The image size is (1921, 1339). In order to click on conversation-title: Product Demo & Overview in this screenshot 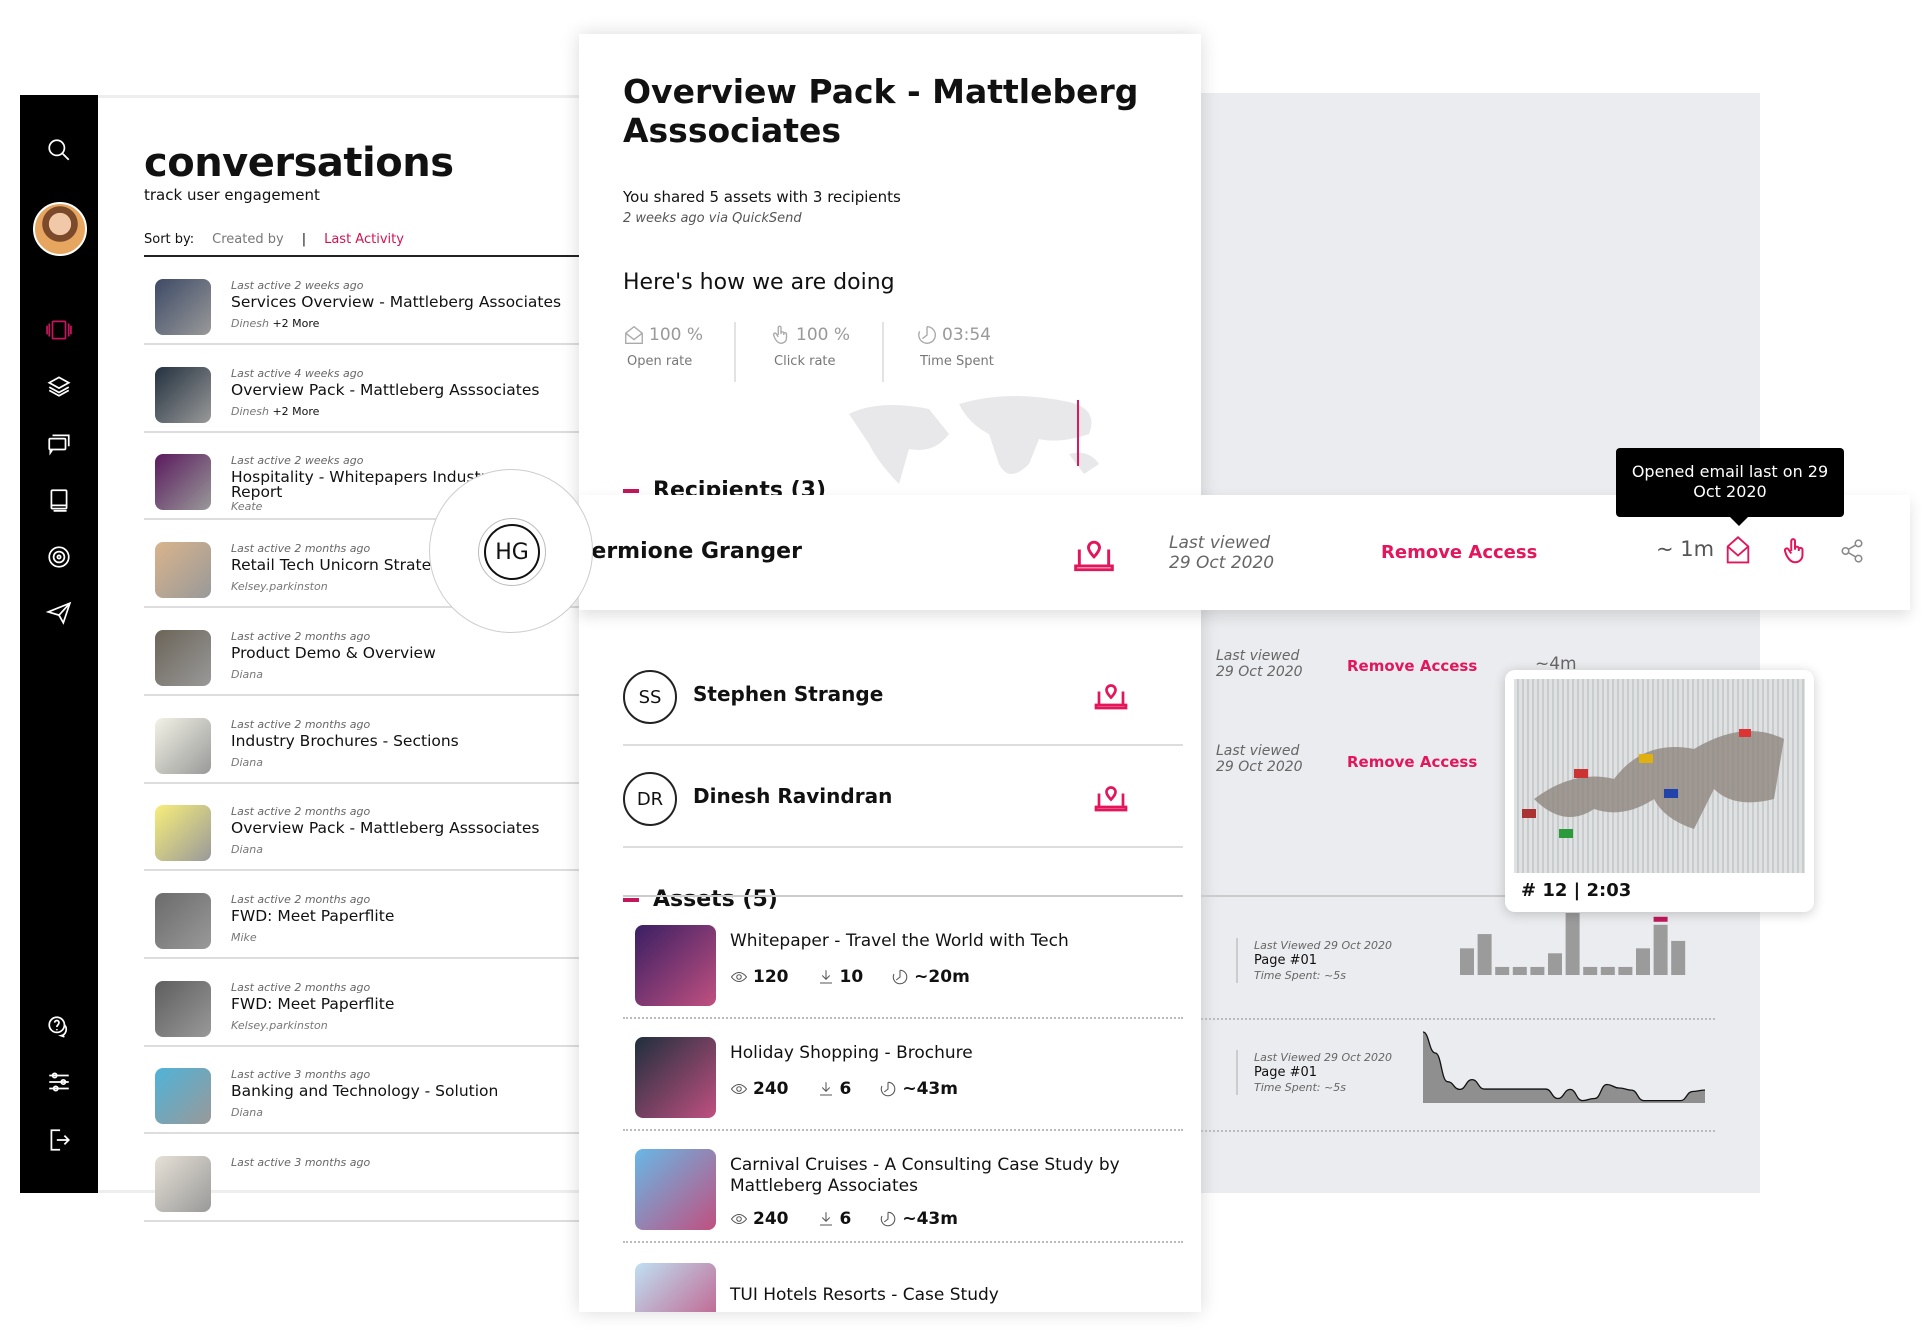, I will do `click(333, 652)`.